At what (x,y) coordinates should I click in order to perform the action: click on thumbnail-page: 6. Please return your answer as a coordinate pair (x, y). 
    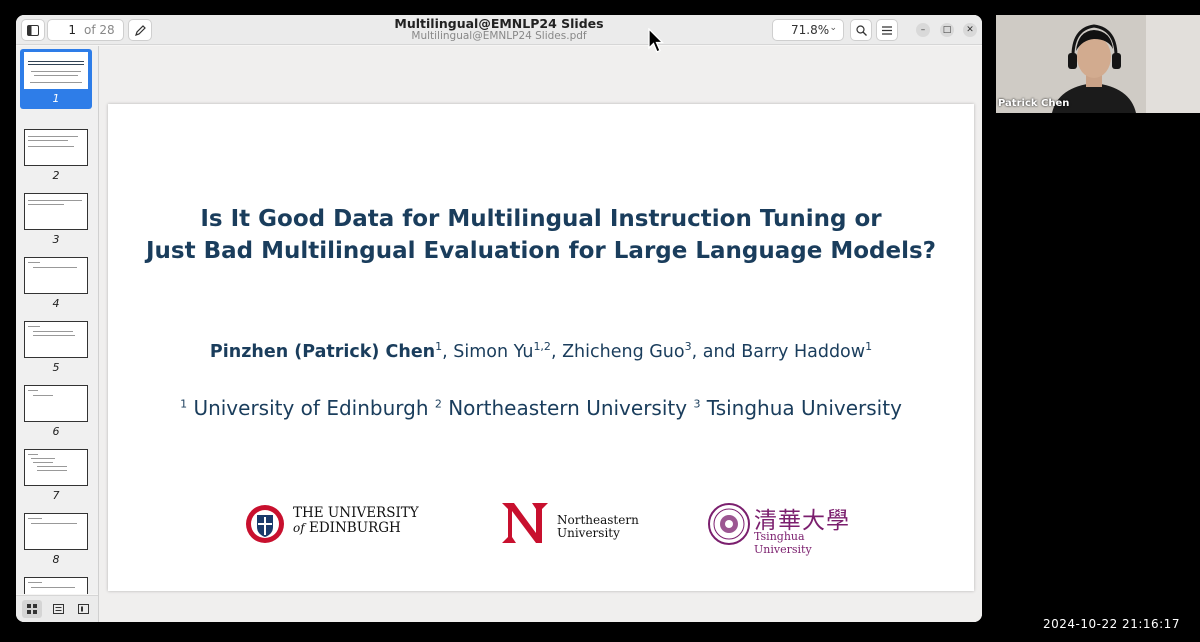
    Looking at the image, I should click on (56, 415).